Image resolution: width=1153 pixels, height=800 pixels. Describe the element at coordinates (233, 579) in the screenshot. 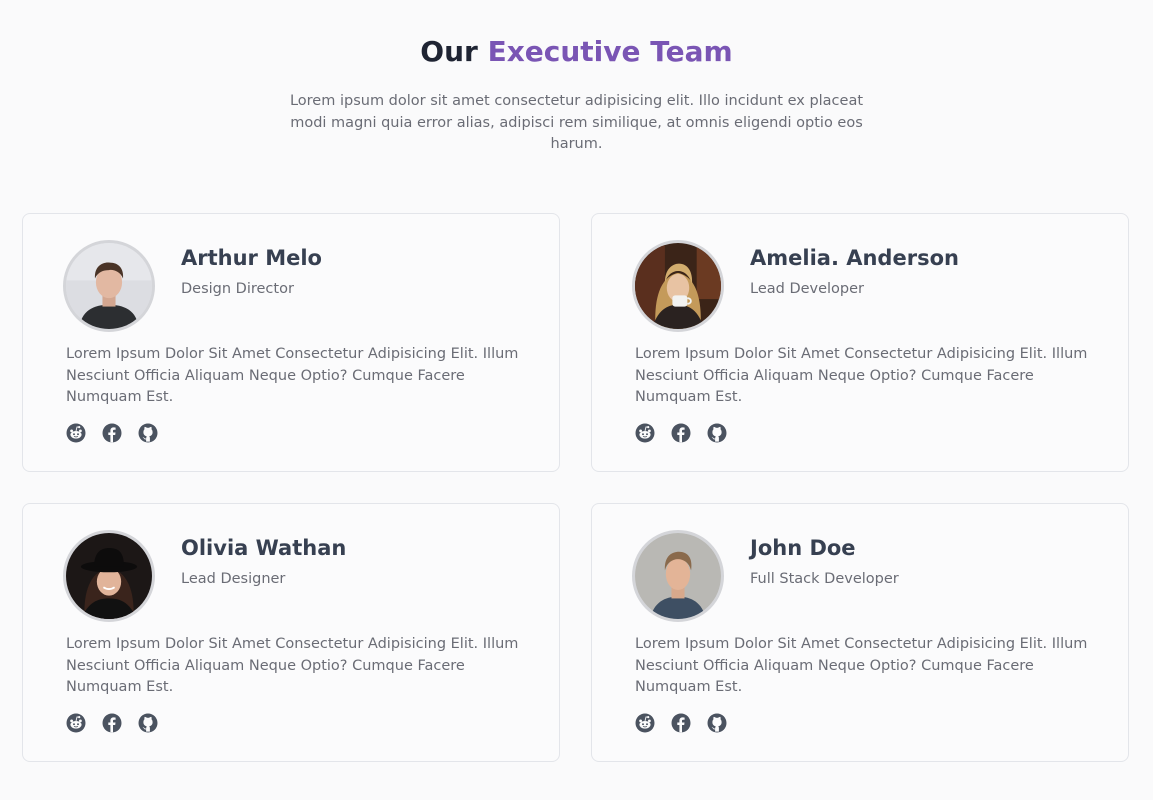

I see `member-role: Lead Designer` at that location.